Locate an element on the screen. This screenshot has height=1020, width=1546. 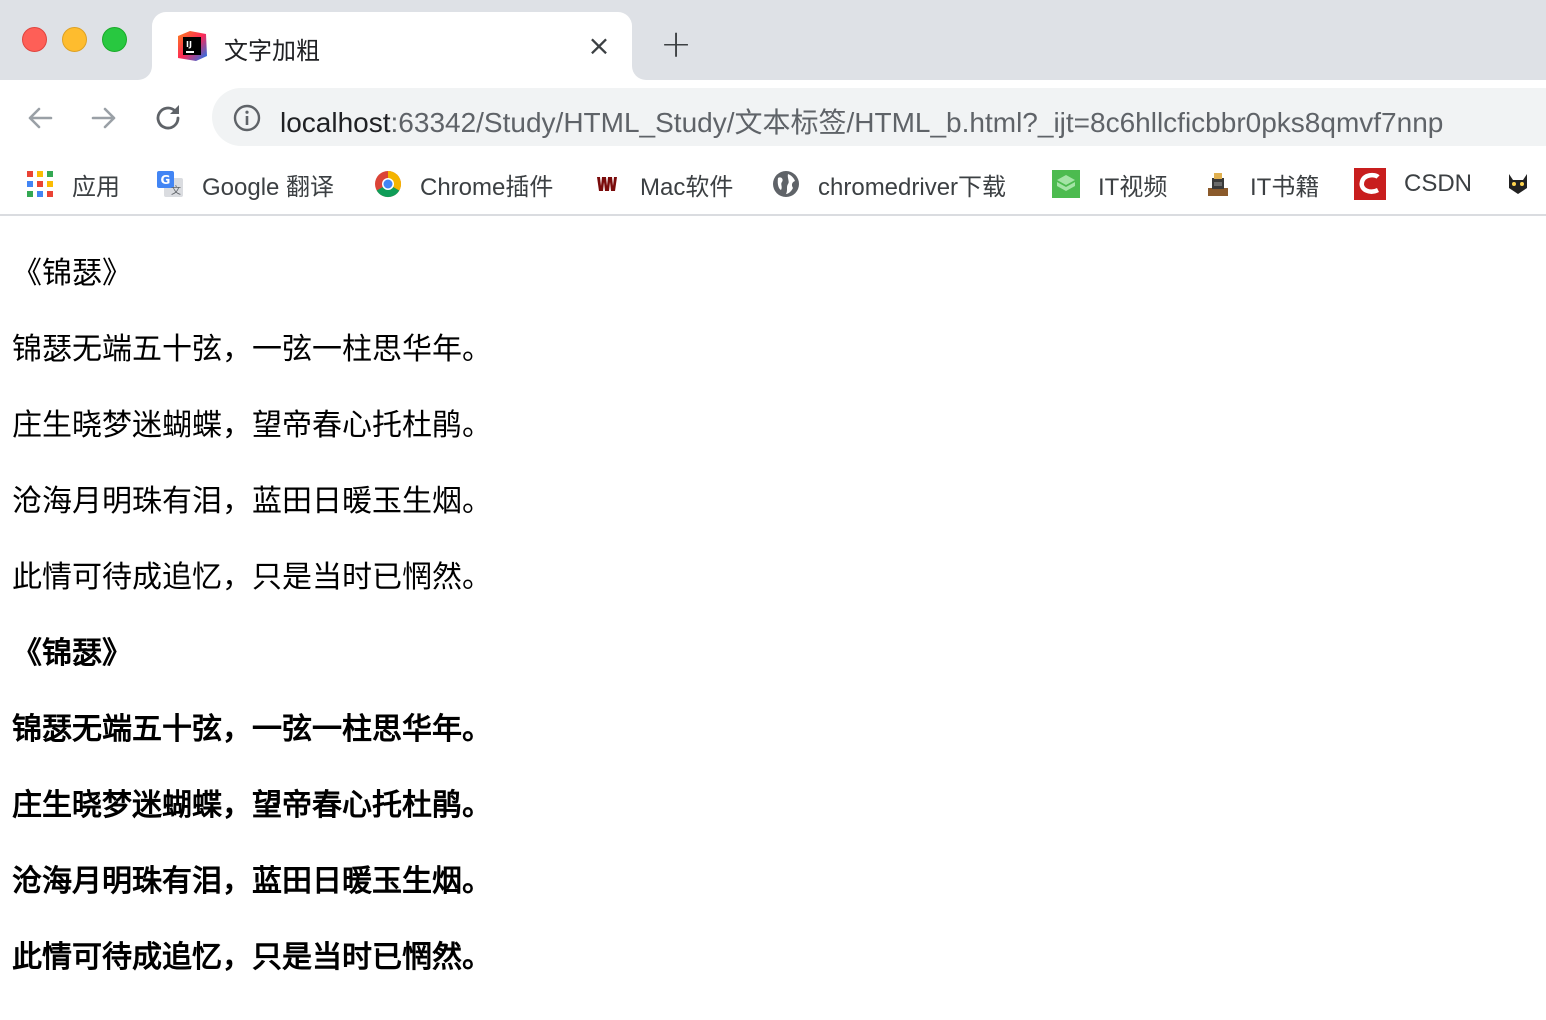
new-tab-button: + is located at coordinates (676, 44).